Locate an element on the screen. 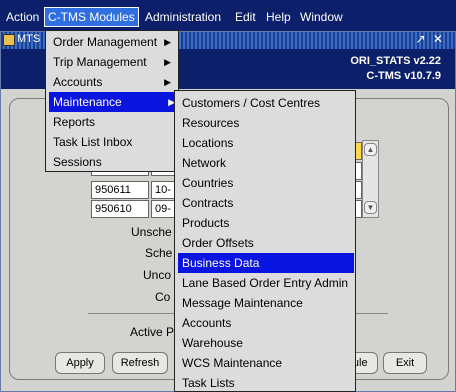 This screenshot has width=456, height=392. menu-edit: Edit is located at coordinates (245, 17).